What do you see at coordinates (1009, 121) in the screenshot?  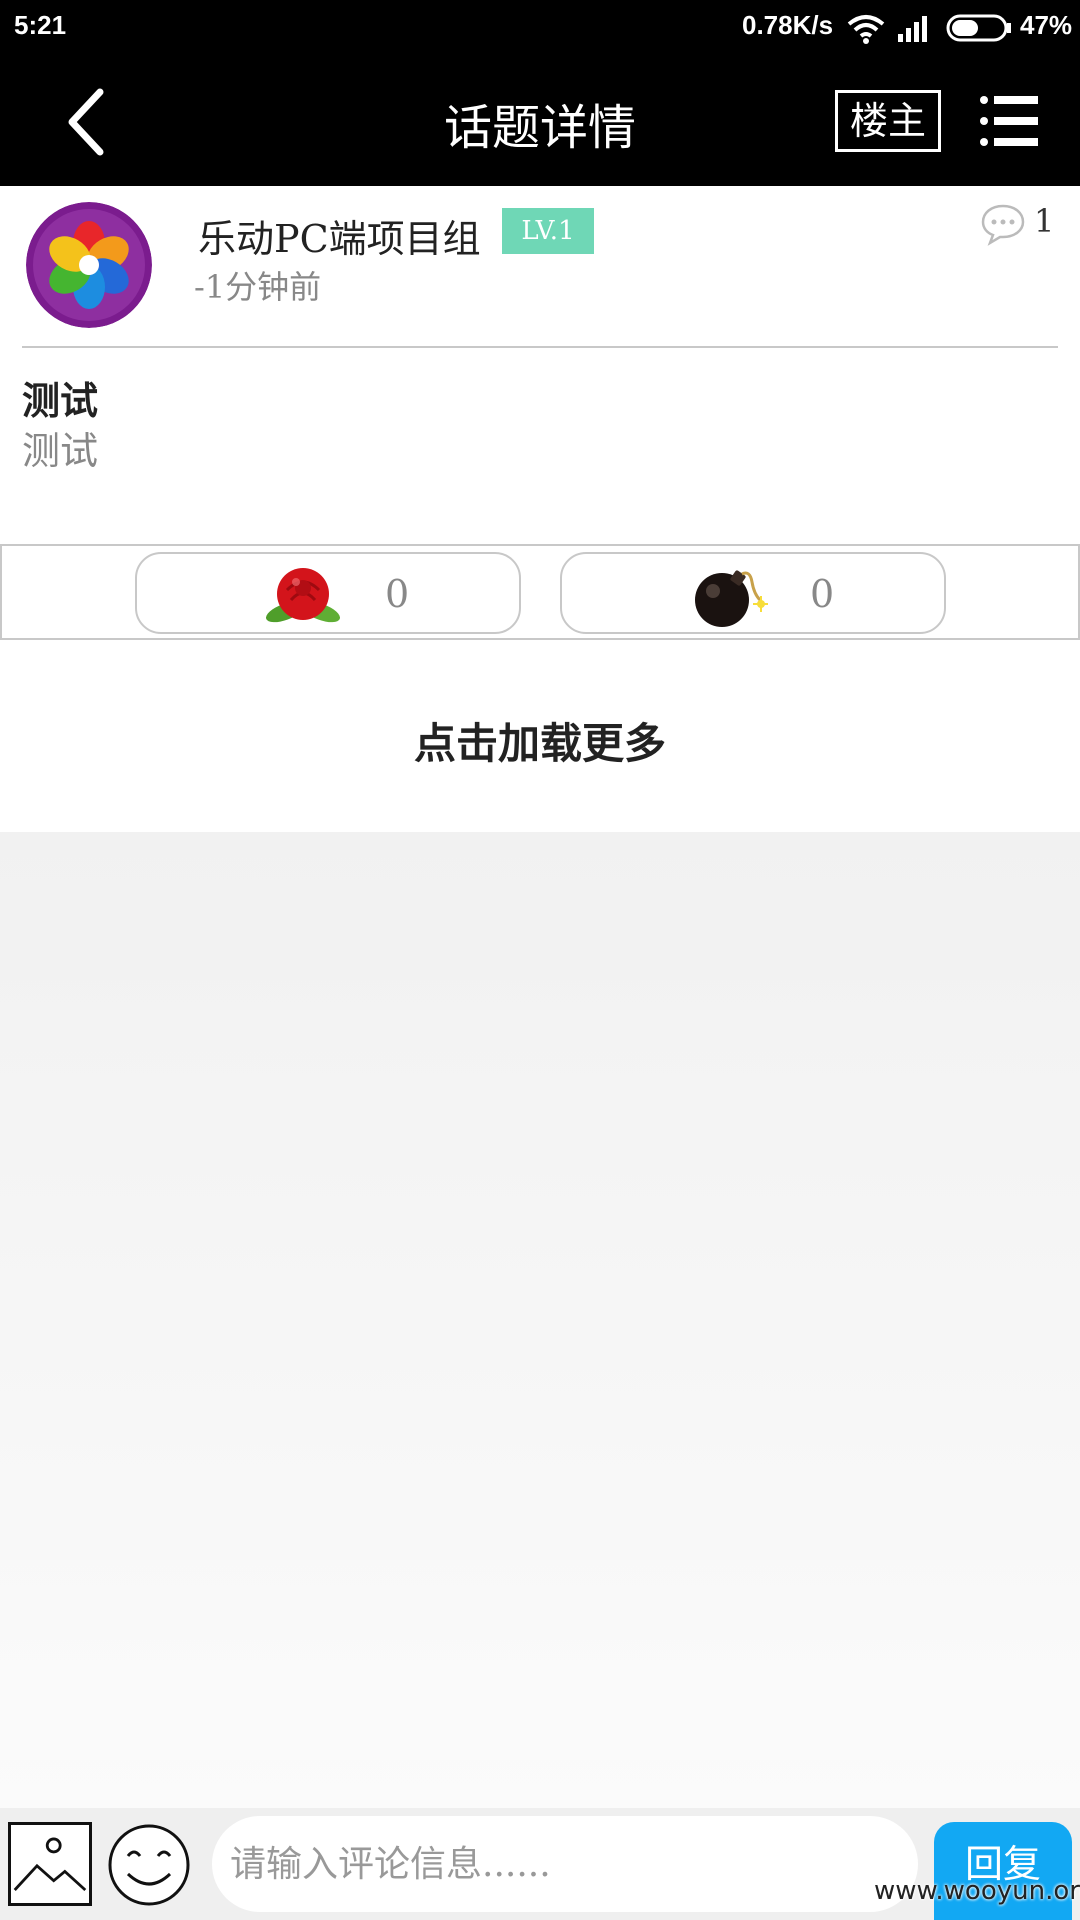 I see `list-menu-icon` at bounding box center [1009, 121].